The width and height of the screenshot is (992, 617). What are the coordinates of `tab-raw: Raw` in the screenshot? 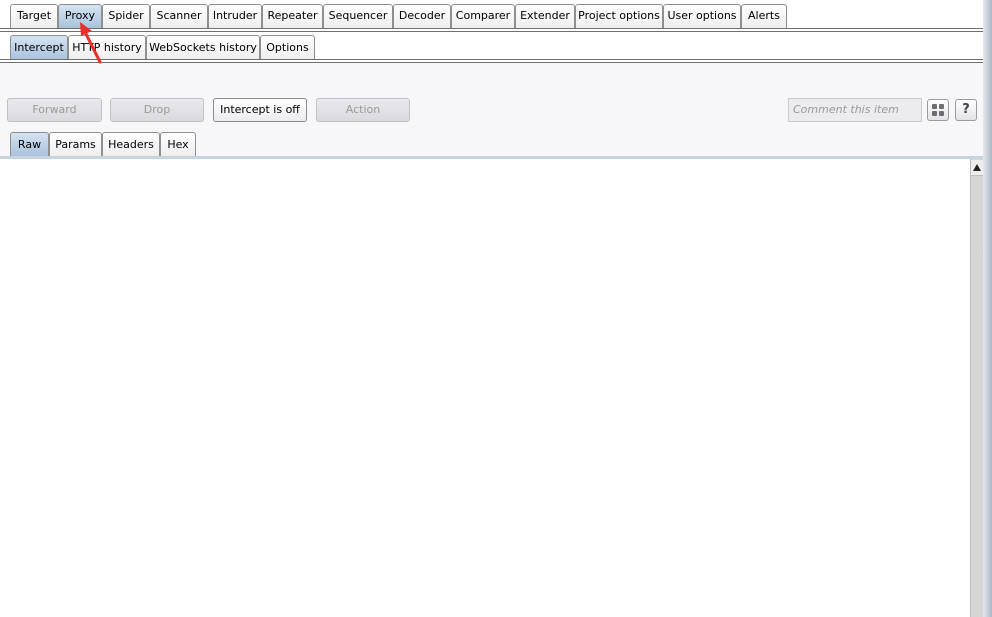 It's located at (29, 144).